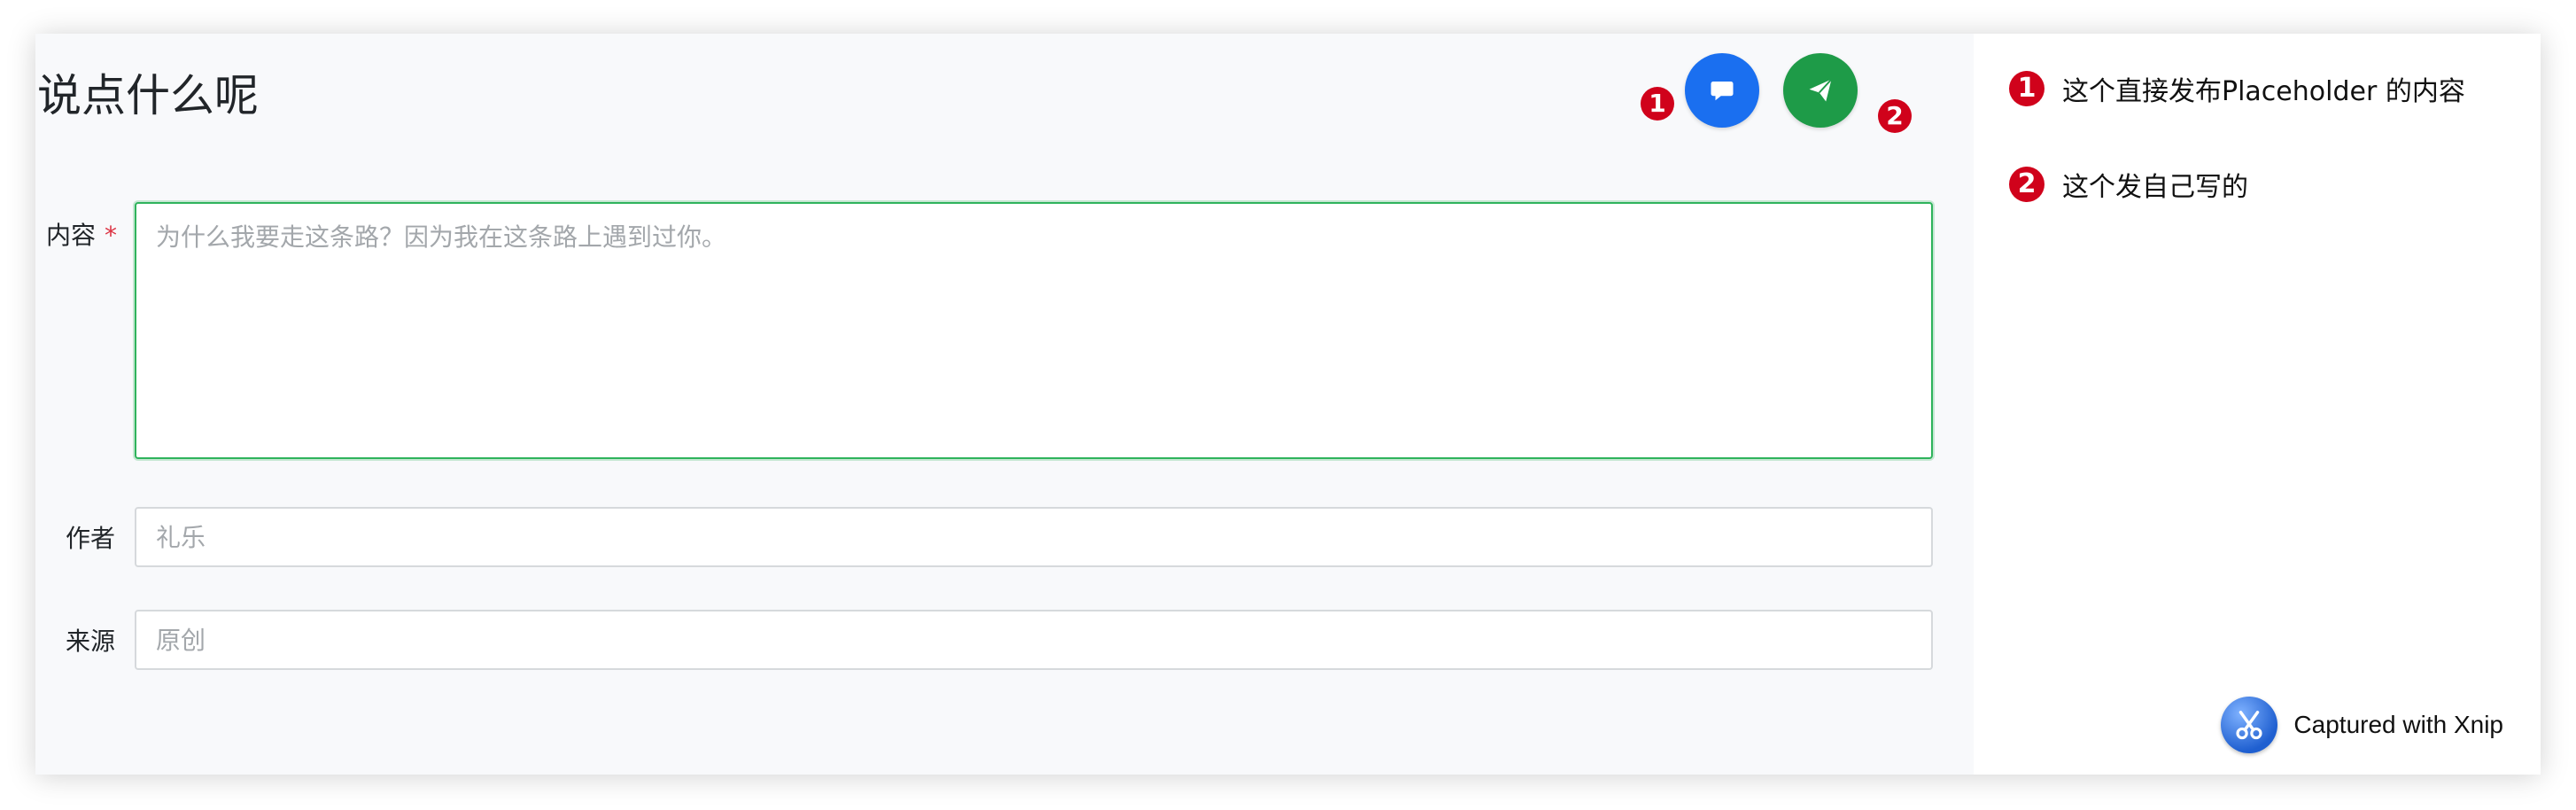 The height and width of the screenshot is (810, 2576). I want to click on annotation-note-1: 1 这个直接发布Placeholder 的内容, so click(2237, 89).